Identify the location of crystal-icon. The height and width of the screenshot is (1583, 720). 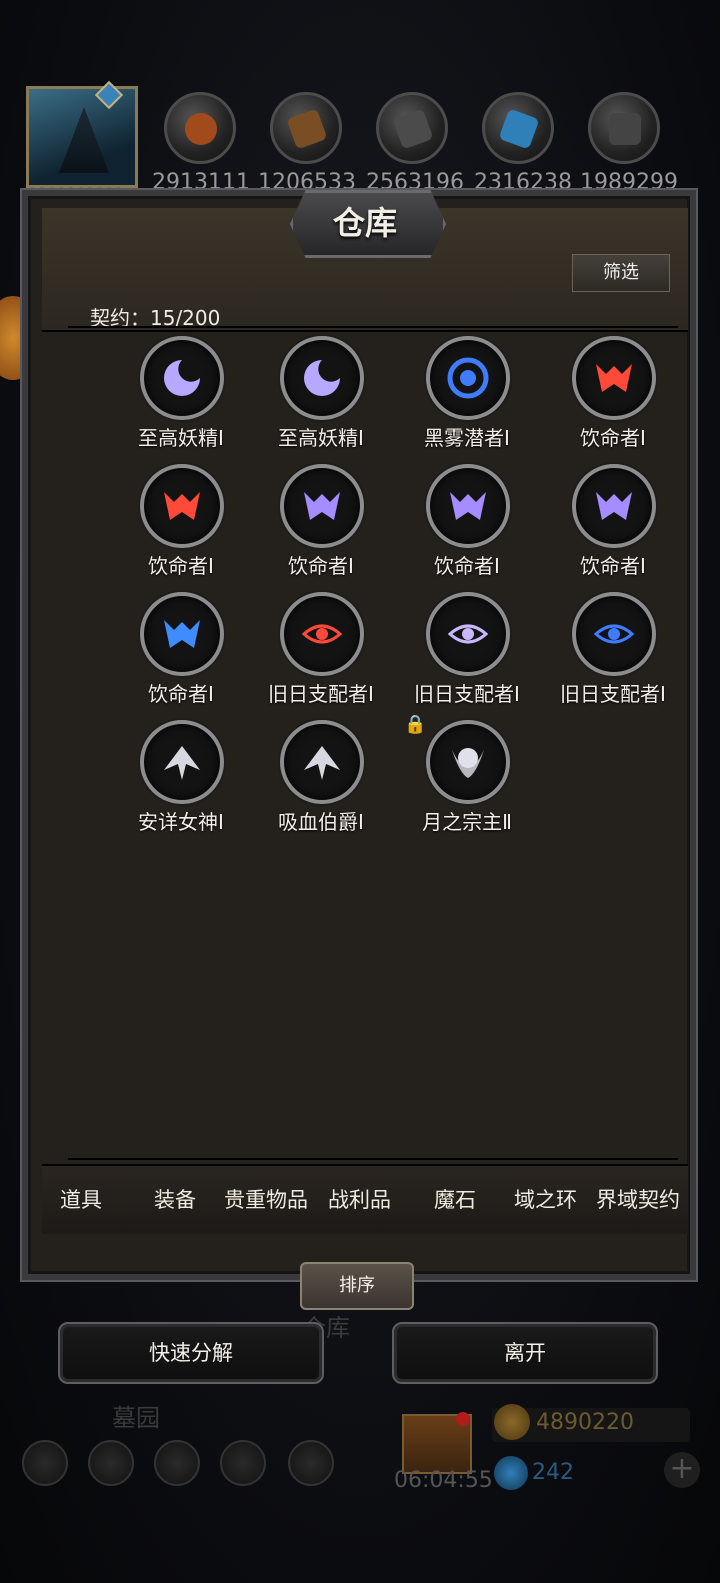
(518, 128).